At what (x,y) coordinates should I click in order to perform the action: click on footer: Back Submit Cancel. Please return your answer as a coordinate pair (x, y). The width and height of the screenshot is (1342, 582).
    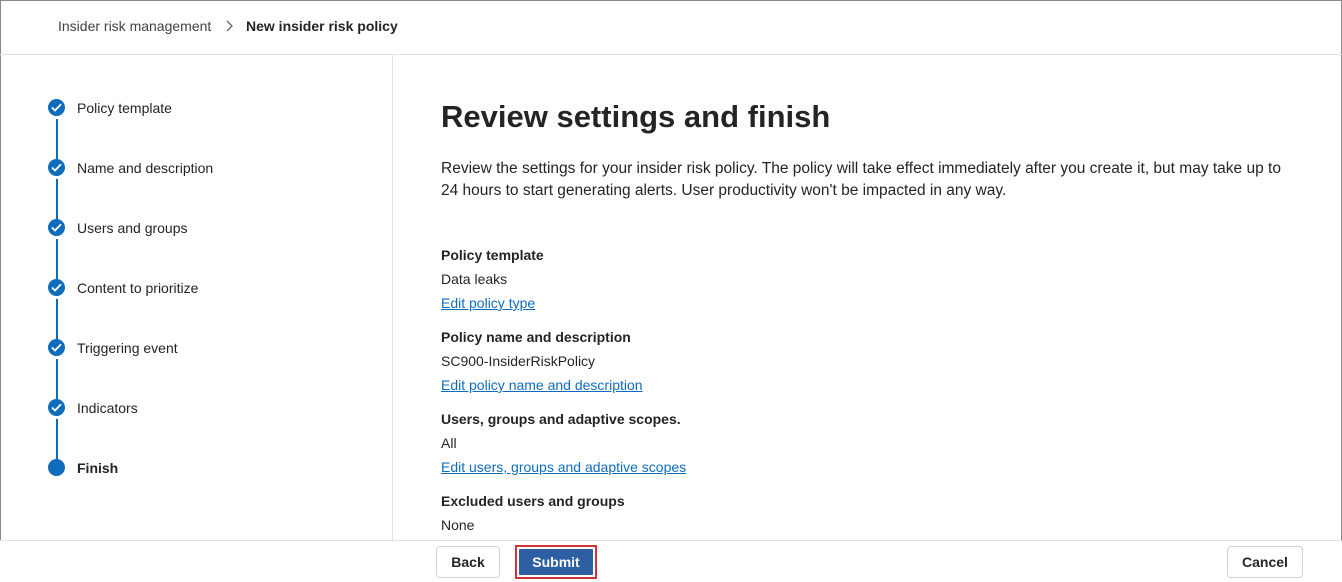
    Looking at the image, I should click on (671, 561).